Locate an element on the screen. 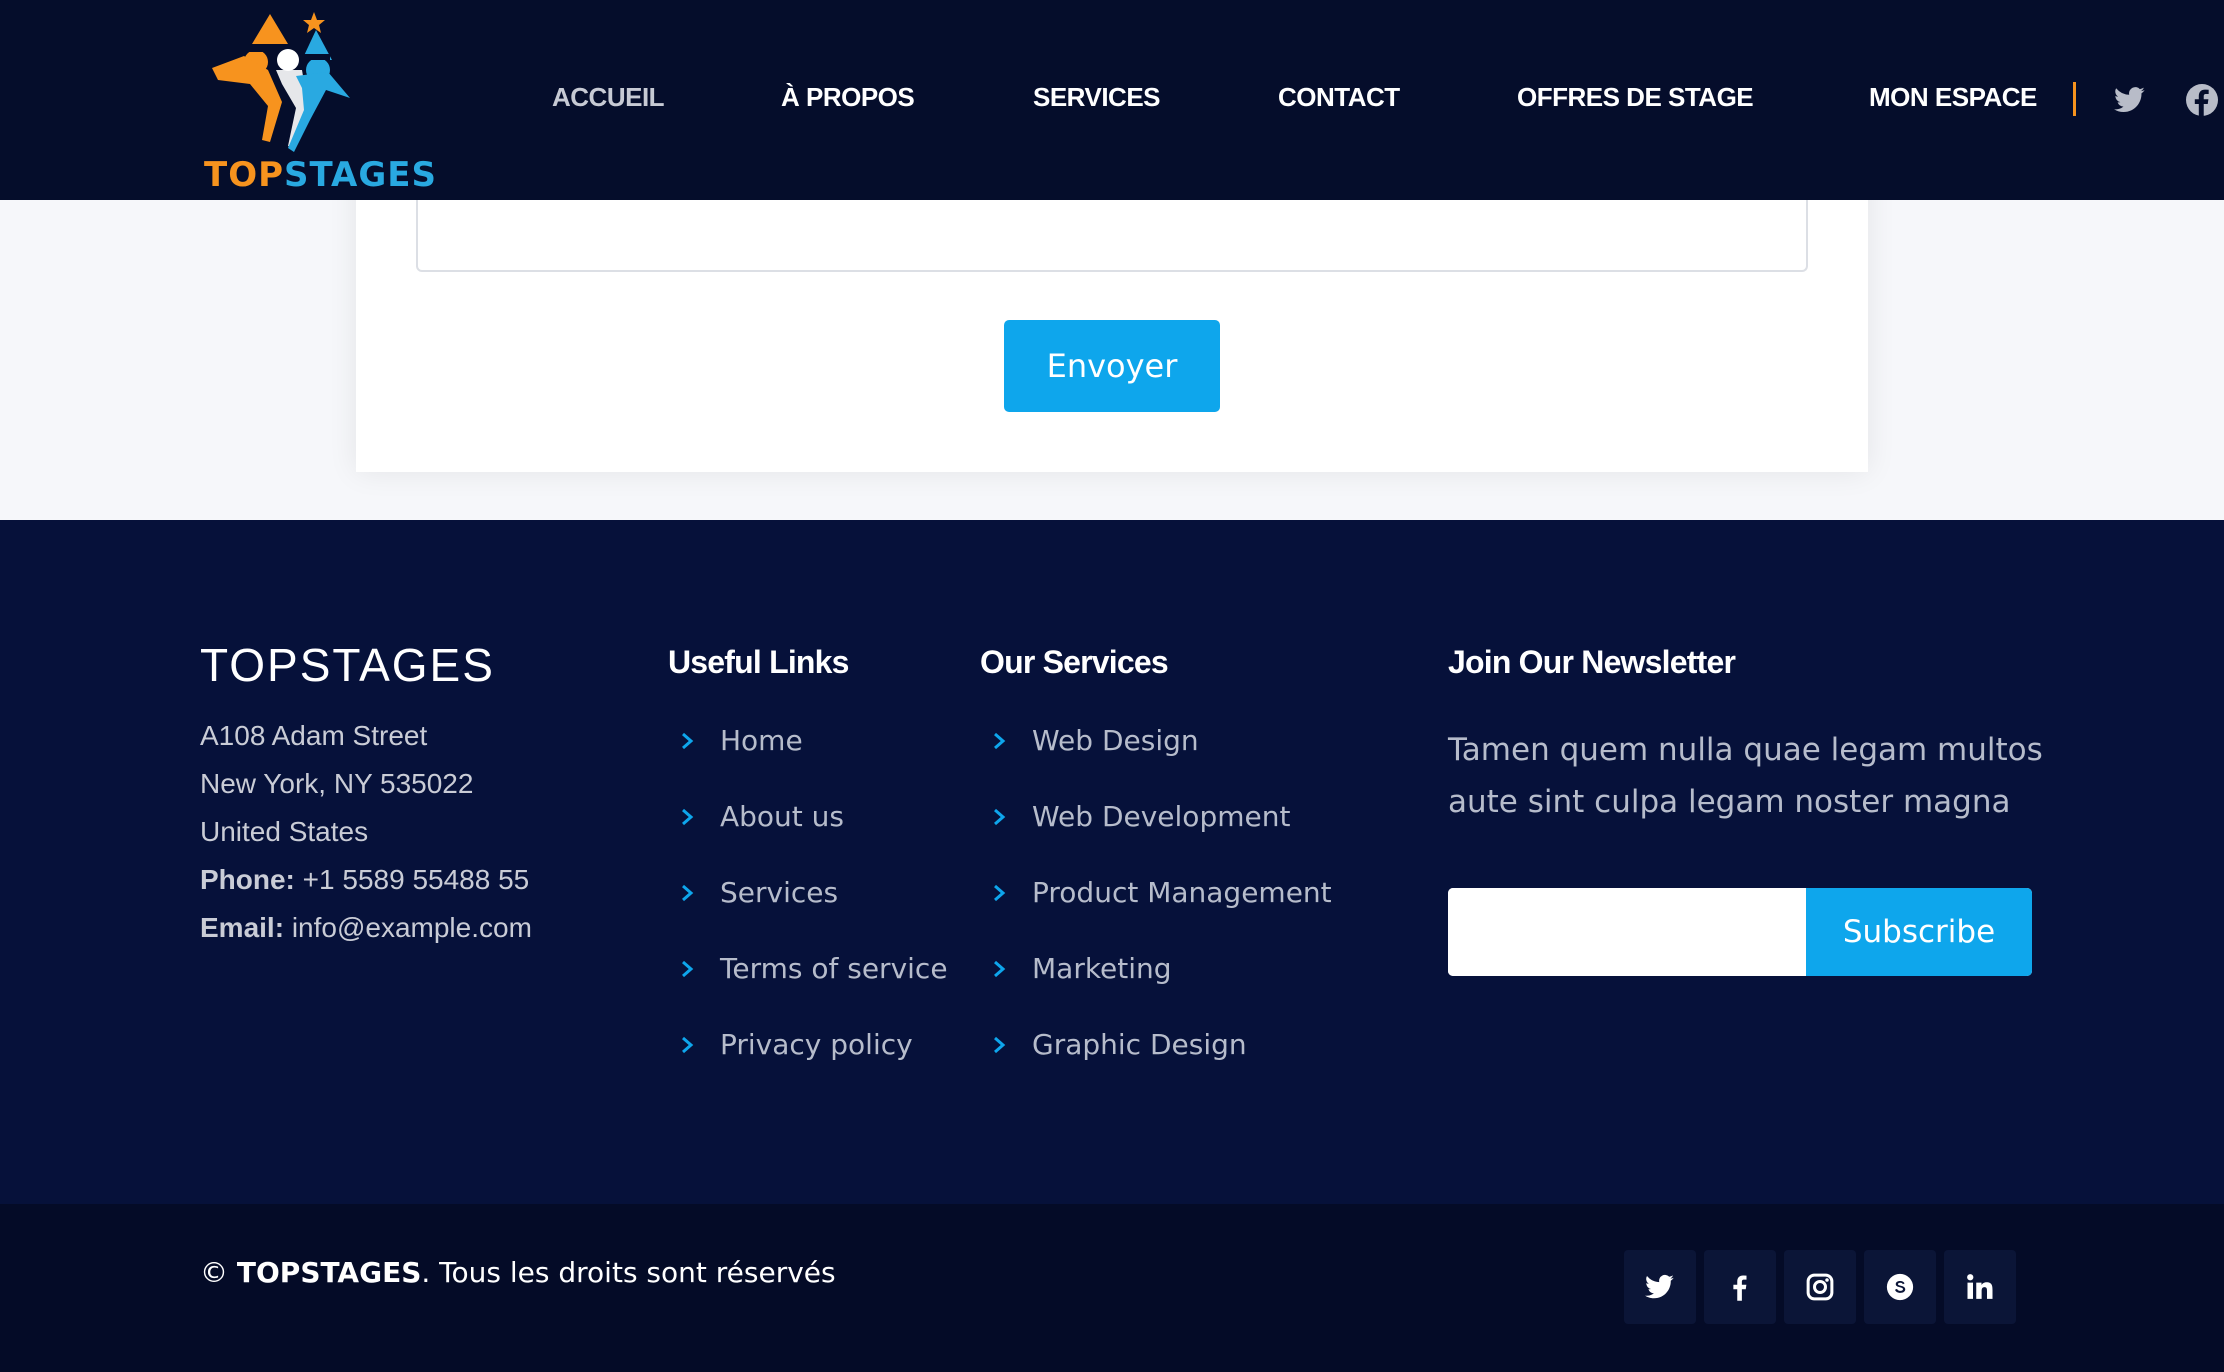  copyright-text: . Tous les droits sont réservés is located at coordinates (628, 1272).